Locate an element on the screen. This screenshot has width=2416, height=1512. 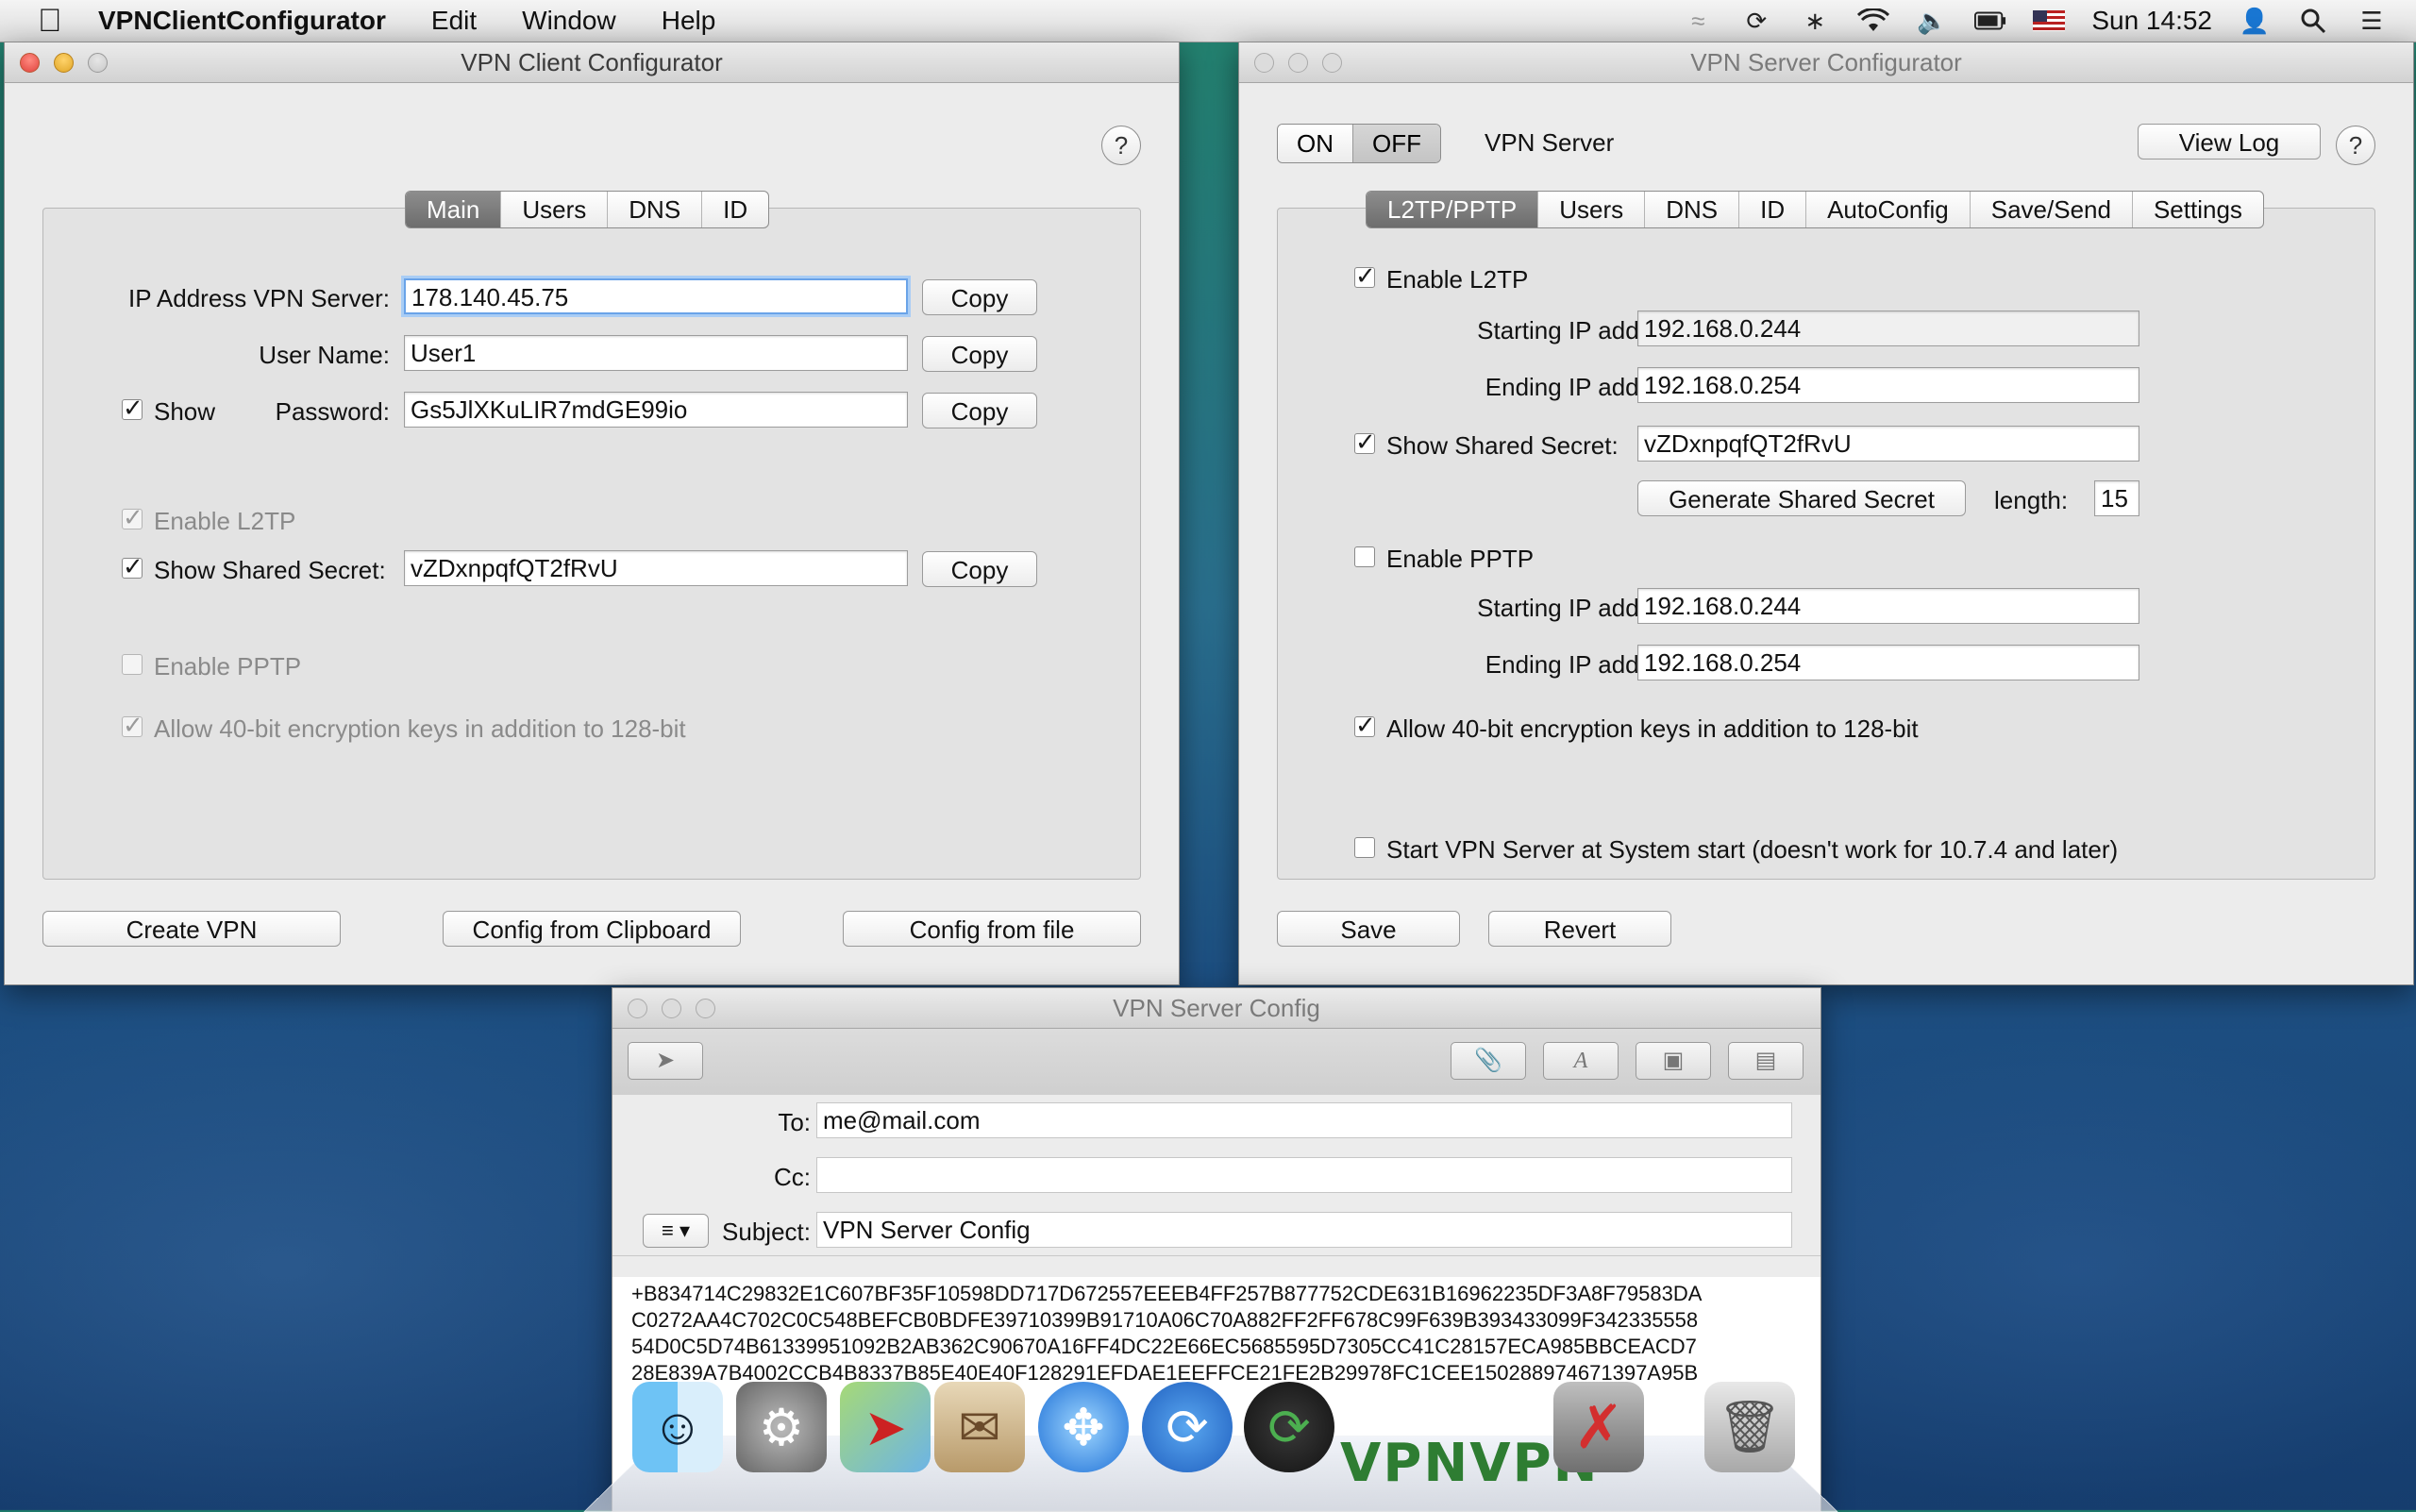
wifi-icon is located at coordinates (1873, 21).